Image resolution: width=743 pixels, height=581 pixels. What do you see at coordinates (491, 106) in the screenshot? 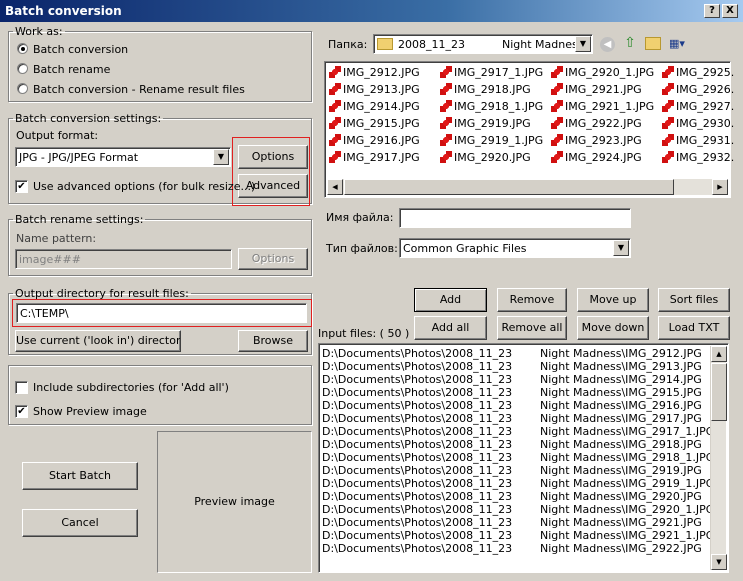
I see `file-item: IMG_2918_1.JPG` at bounding box center [491, 106].